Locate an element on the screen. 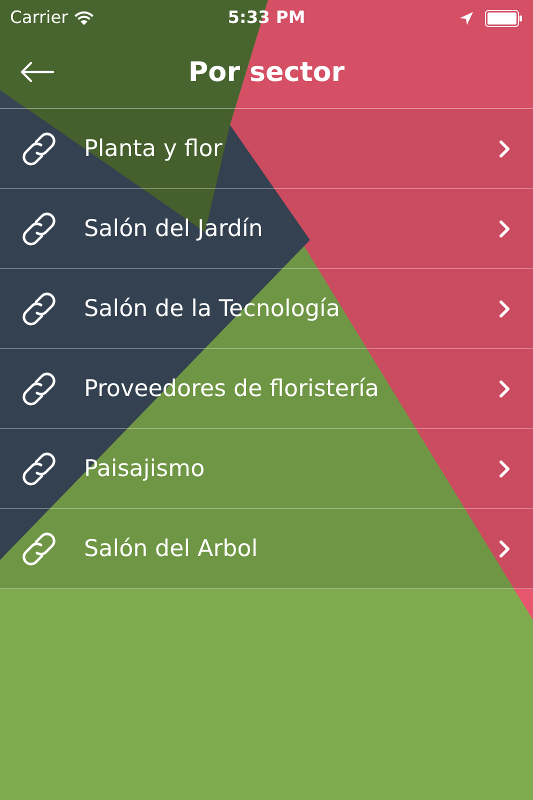 Image resolution: width=533 pixels, height=800 pixels. item-label: Salón de la Tecnología is located at coordinates (213, 309).